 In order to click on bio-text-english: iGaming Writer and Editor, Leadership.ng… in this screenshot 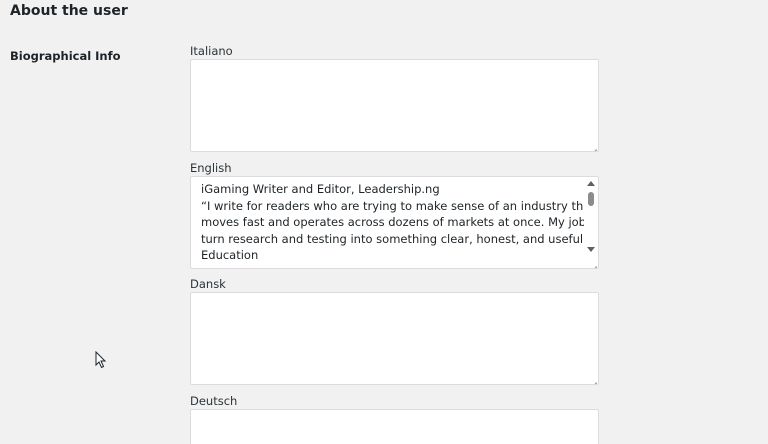, I will do `click(400, 222)`.